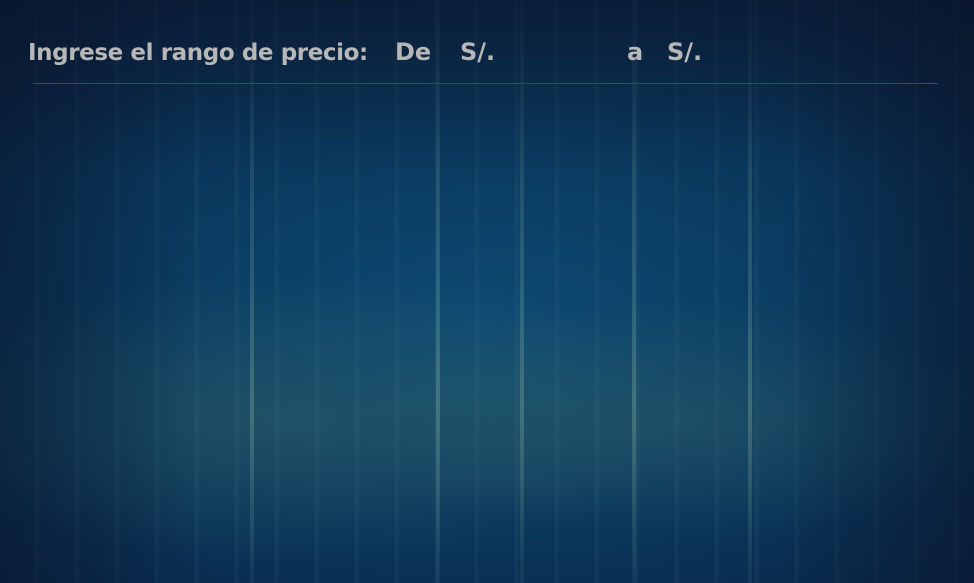  I want to click on price-range-filter: Ingrese el rango de precio: De S/. a S/., so click(483, 56).